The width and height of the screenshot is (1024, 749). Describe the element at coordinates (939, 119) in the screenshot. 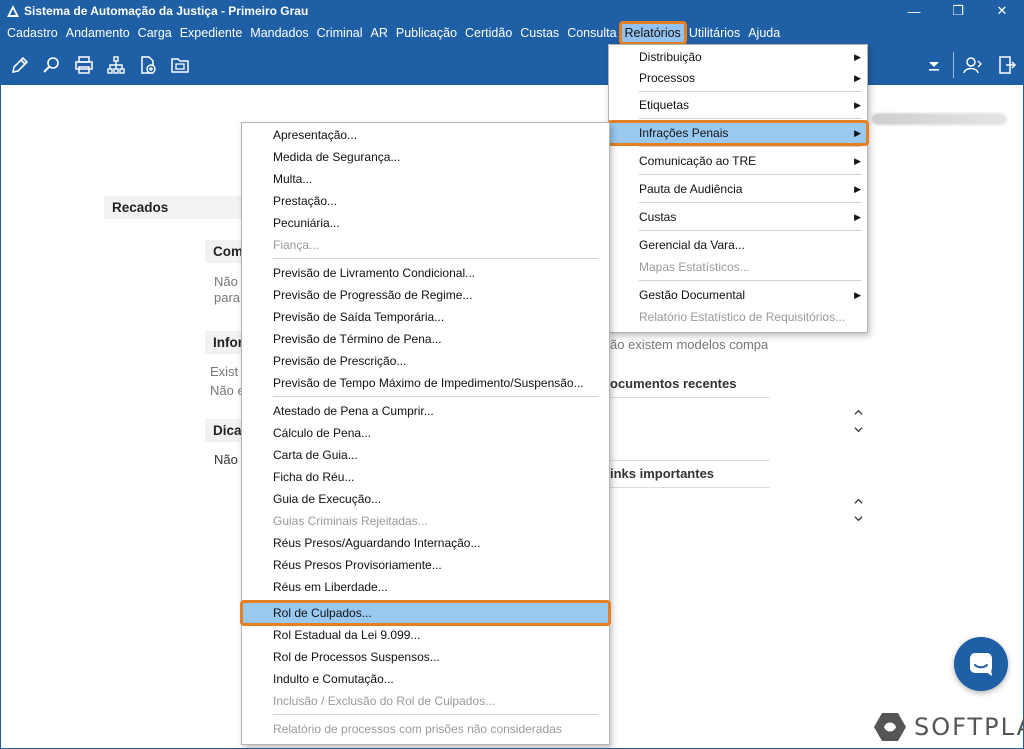

I see `blurred-user-name` at that location.